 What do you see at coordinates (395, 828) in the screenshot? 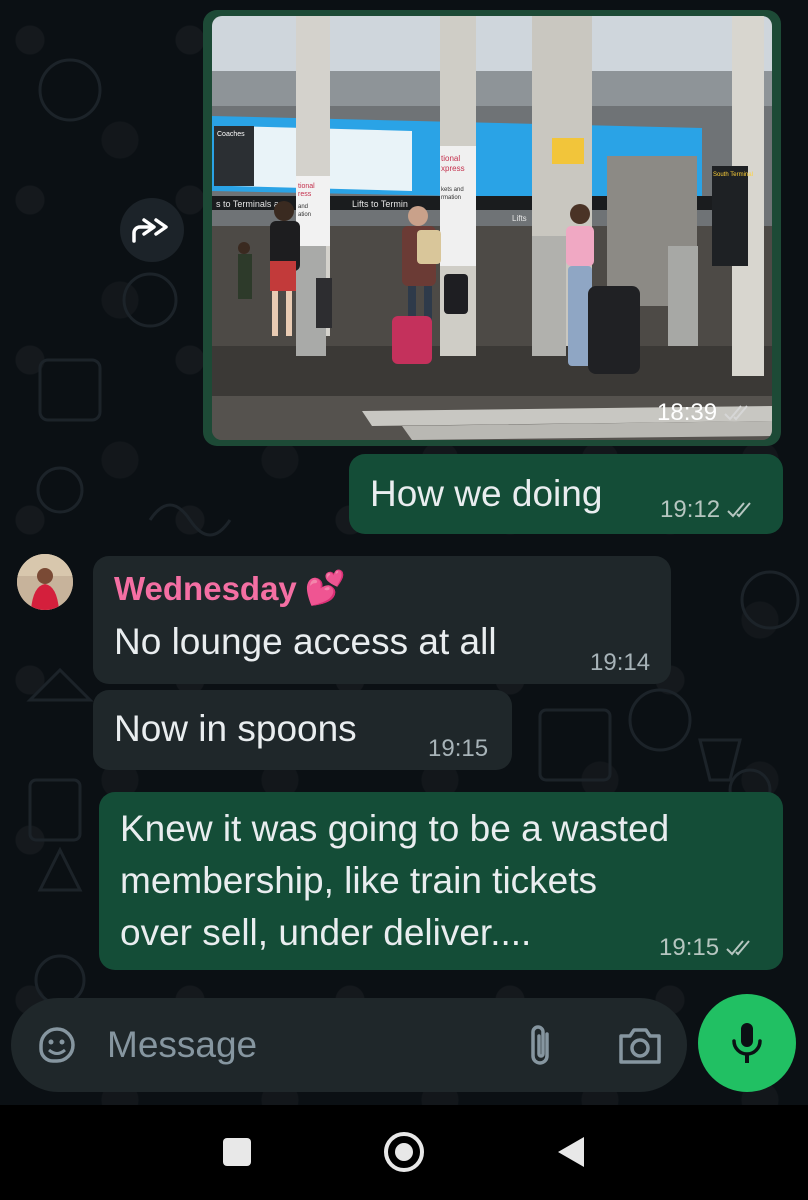
I see `message-text-line-1: Knew it was going to be a wasted` at bounding box center [395, 828].